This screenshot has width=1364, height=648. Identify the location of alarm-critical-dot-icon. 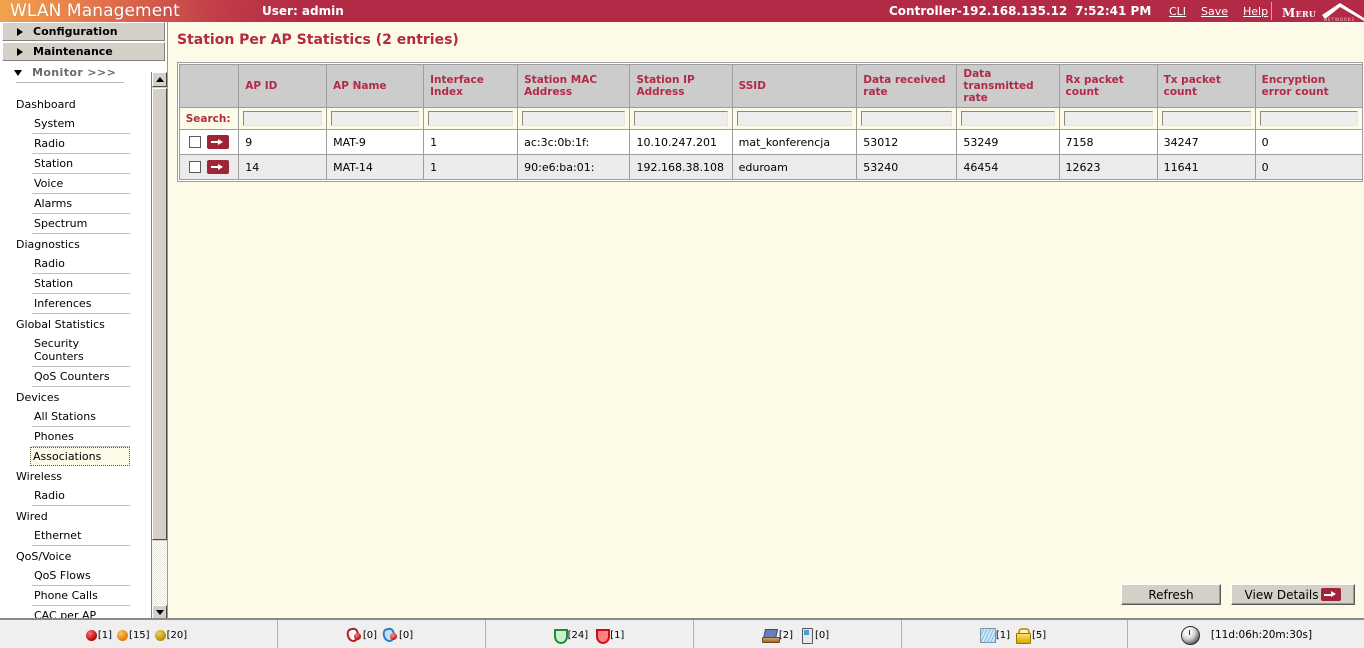
(91, 635).